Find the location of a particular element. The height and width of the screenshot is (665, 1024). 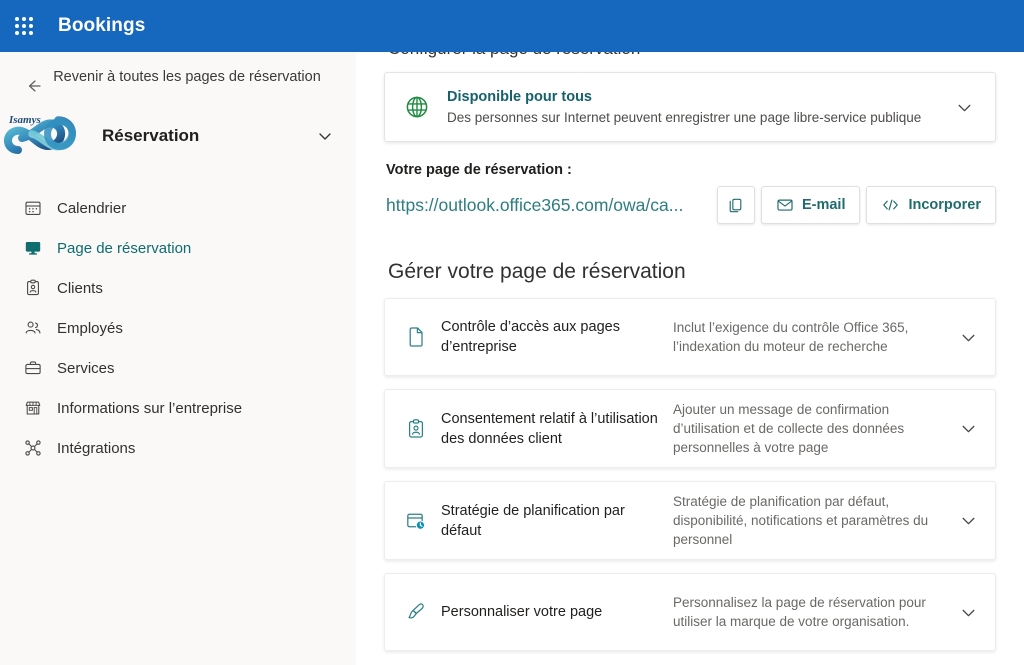

sidebar-item-services: Services is located at coordinates (178, 368).